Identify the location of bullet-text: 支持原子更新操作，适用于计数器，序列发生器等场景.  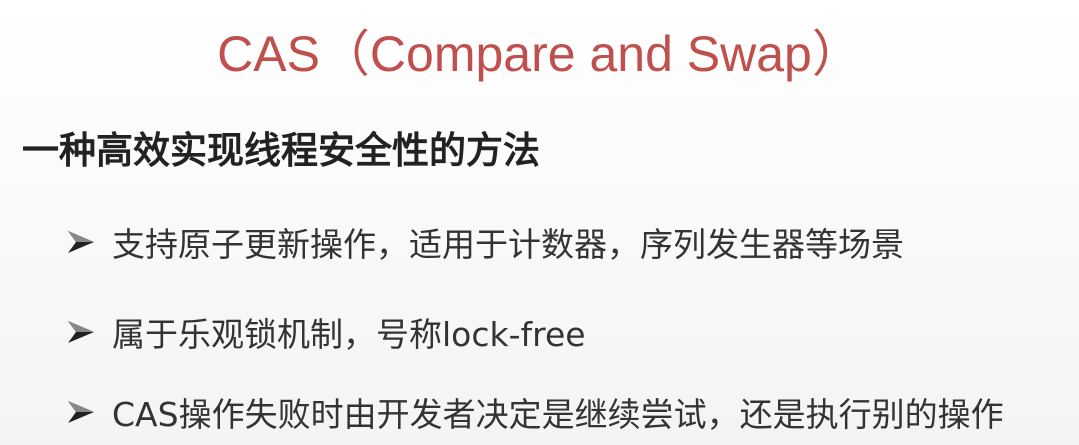
(508, 244).